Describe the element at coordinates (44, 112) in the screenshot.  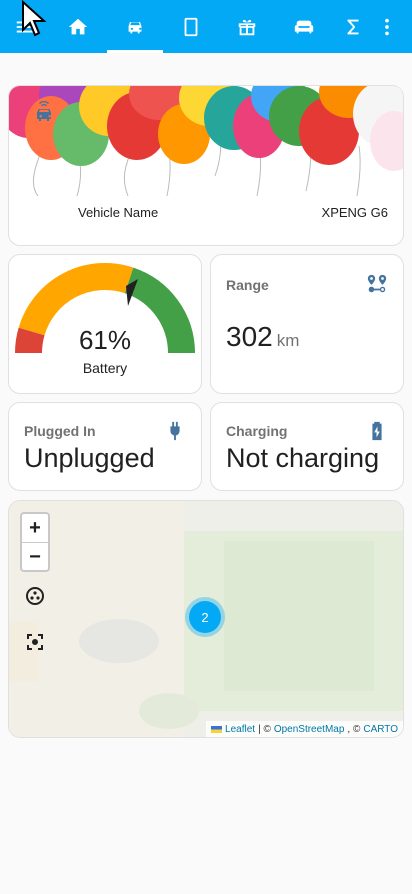
I see `car-connected-icon` at that location.